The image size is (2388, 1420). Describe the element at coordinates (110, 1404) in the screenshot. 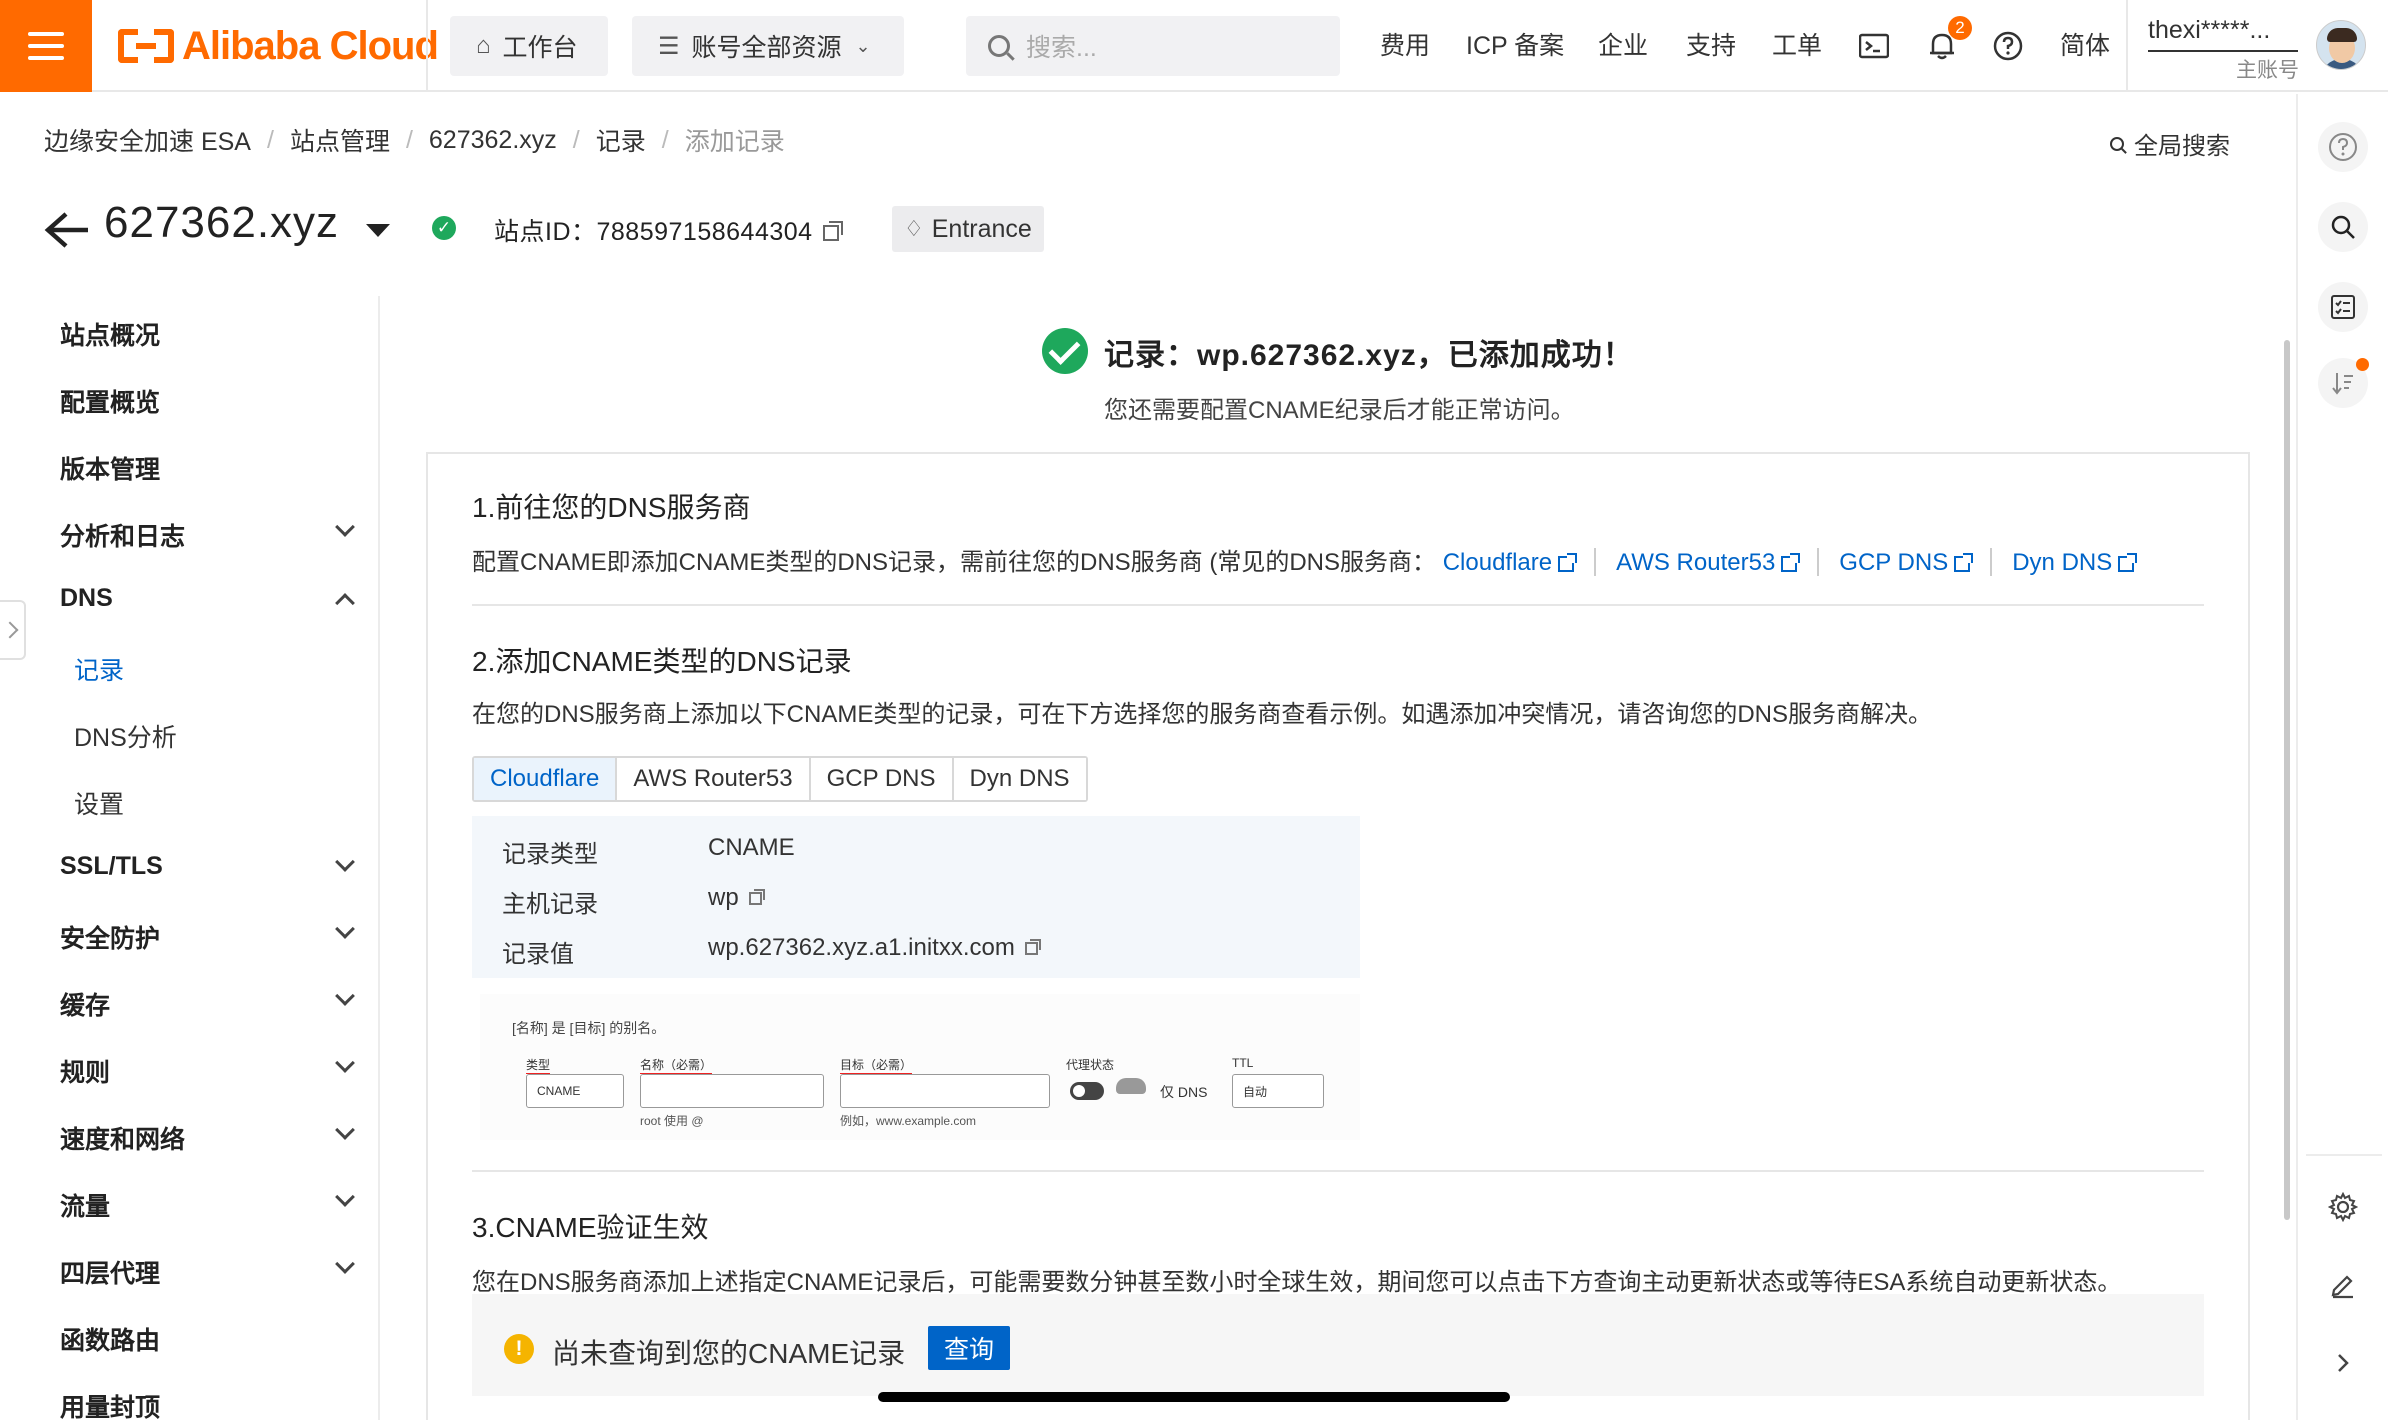

I see `sidebar-item-usage-cap: 用量封顶` at that location.